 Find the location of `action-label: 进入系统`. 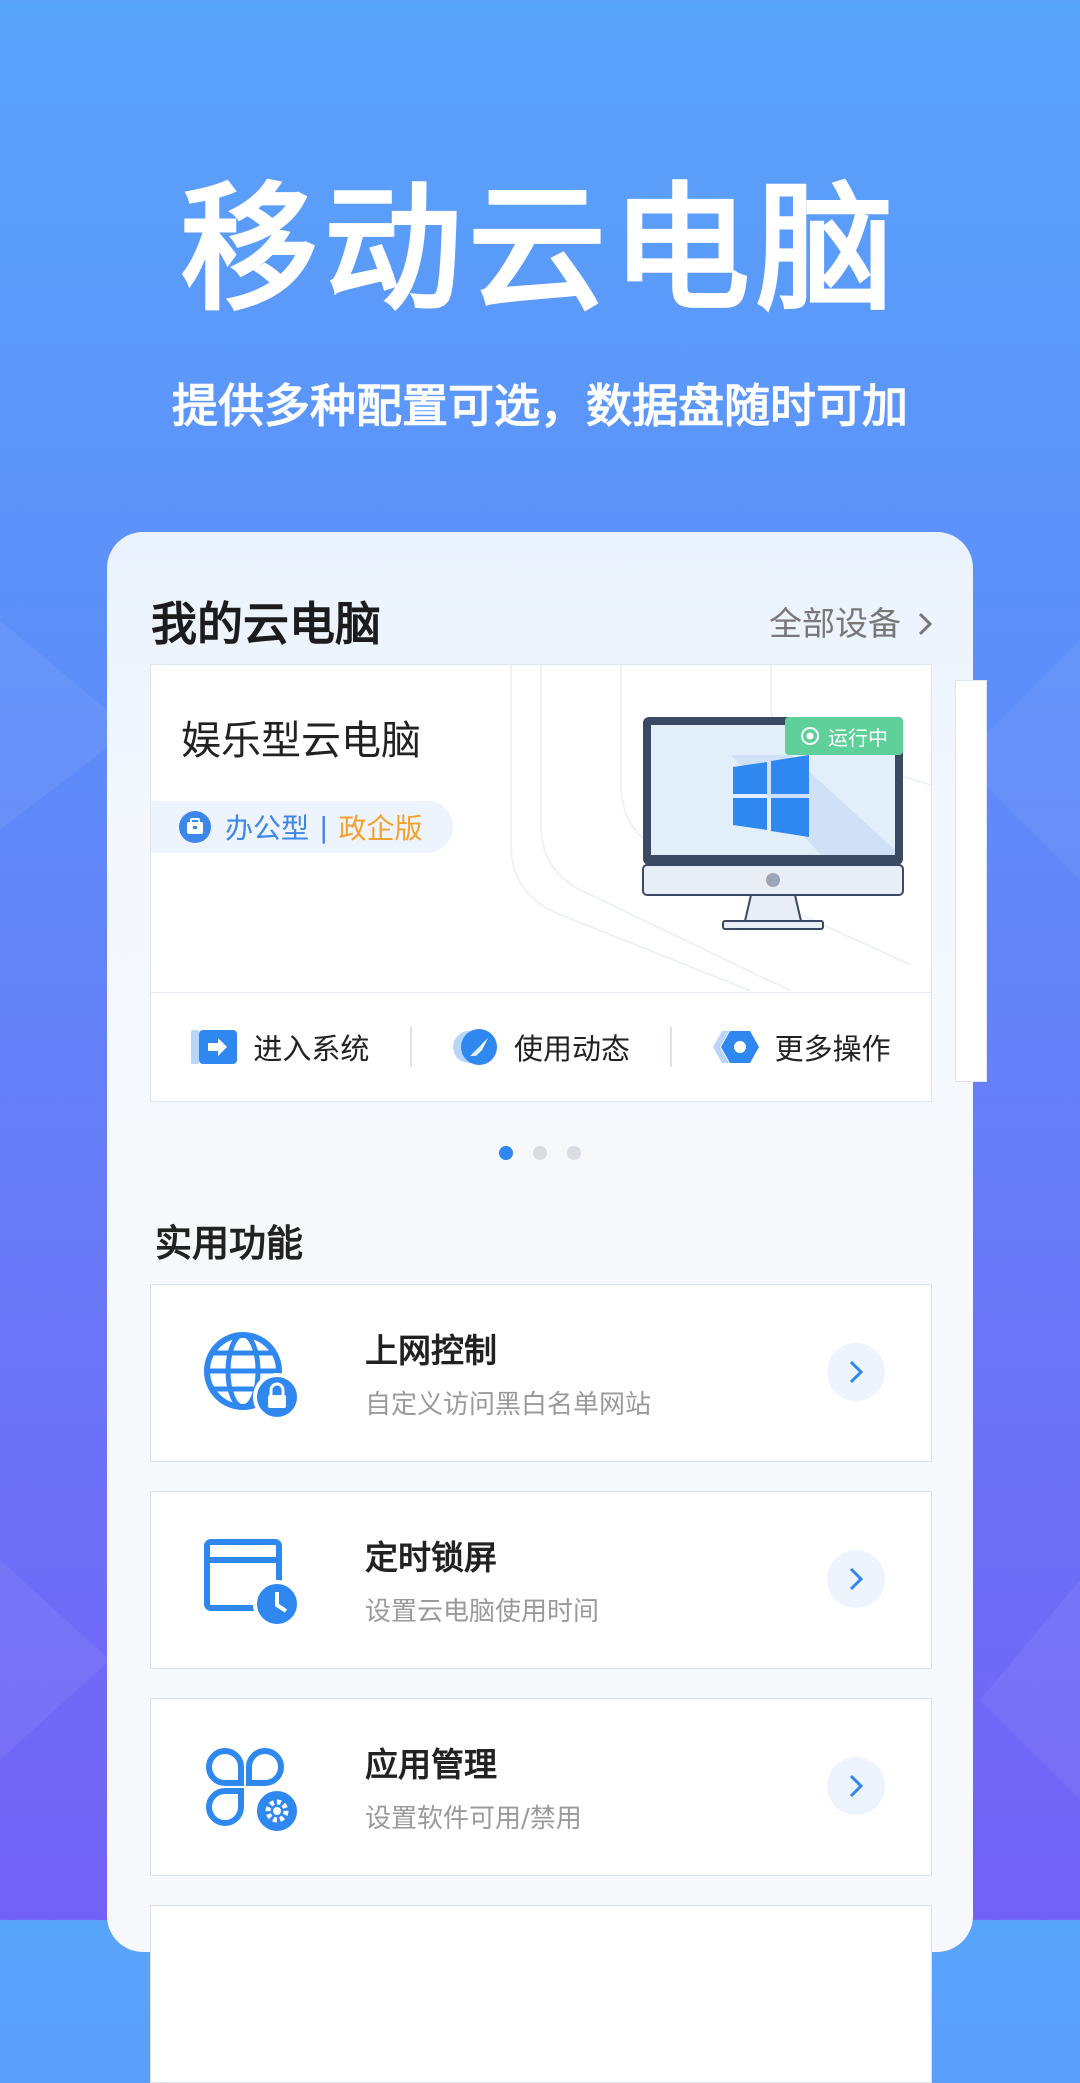

action-label: 进入系统 is located at coordinates (311, 1049).